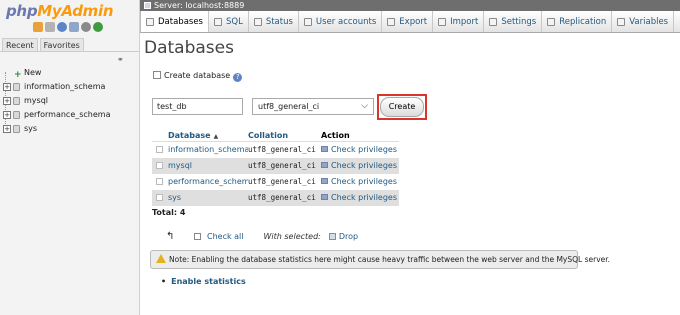  Describe the element at coordinates (161, 258) in the screenshot. I see `warning-icon` at that location.